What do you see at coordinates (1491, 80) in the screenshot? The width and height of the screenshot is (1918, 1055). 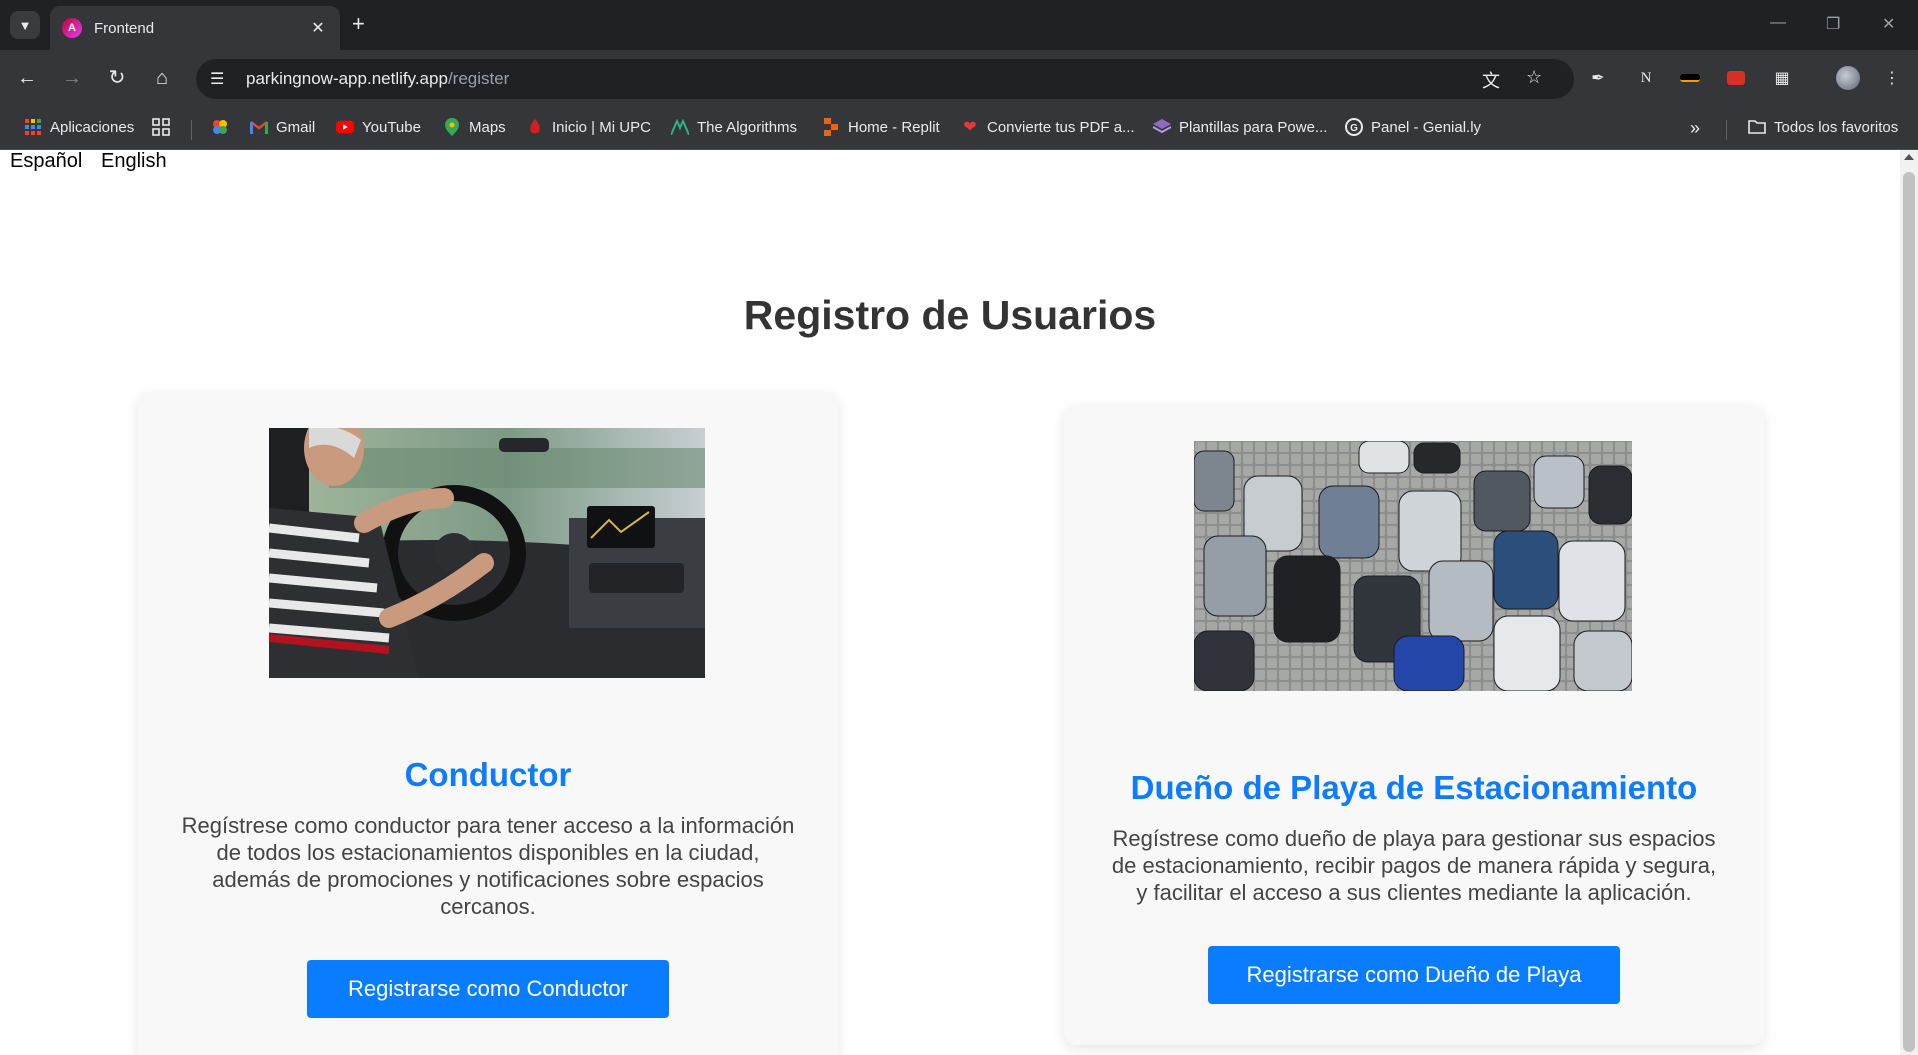 I see `translate-icon: 文` at bounding box center [1491, 80].